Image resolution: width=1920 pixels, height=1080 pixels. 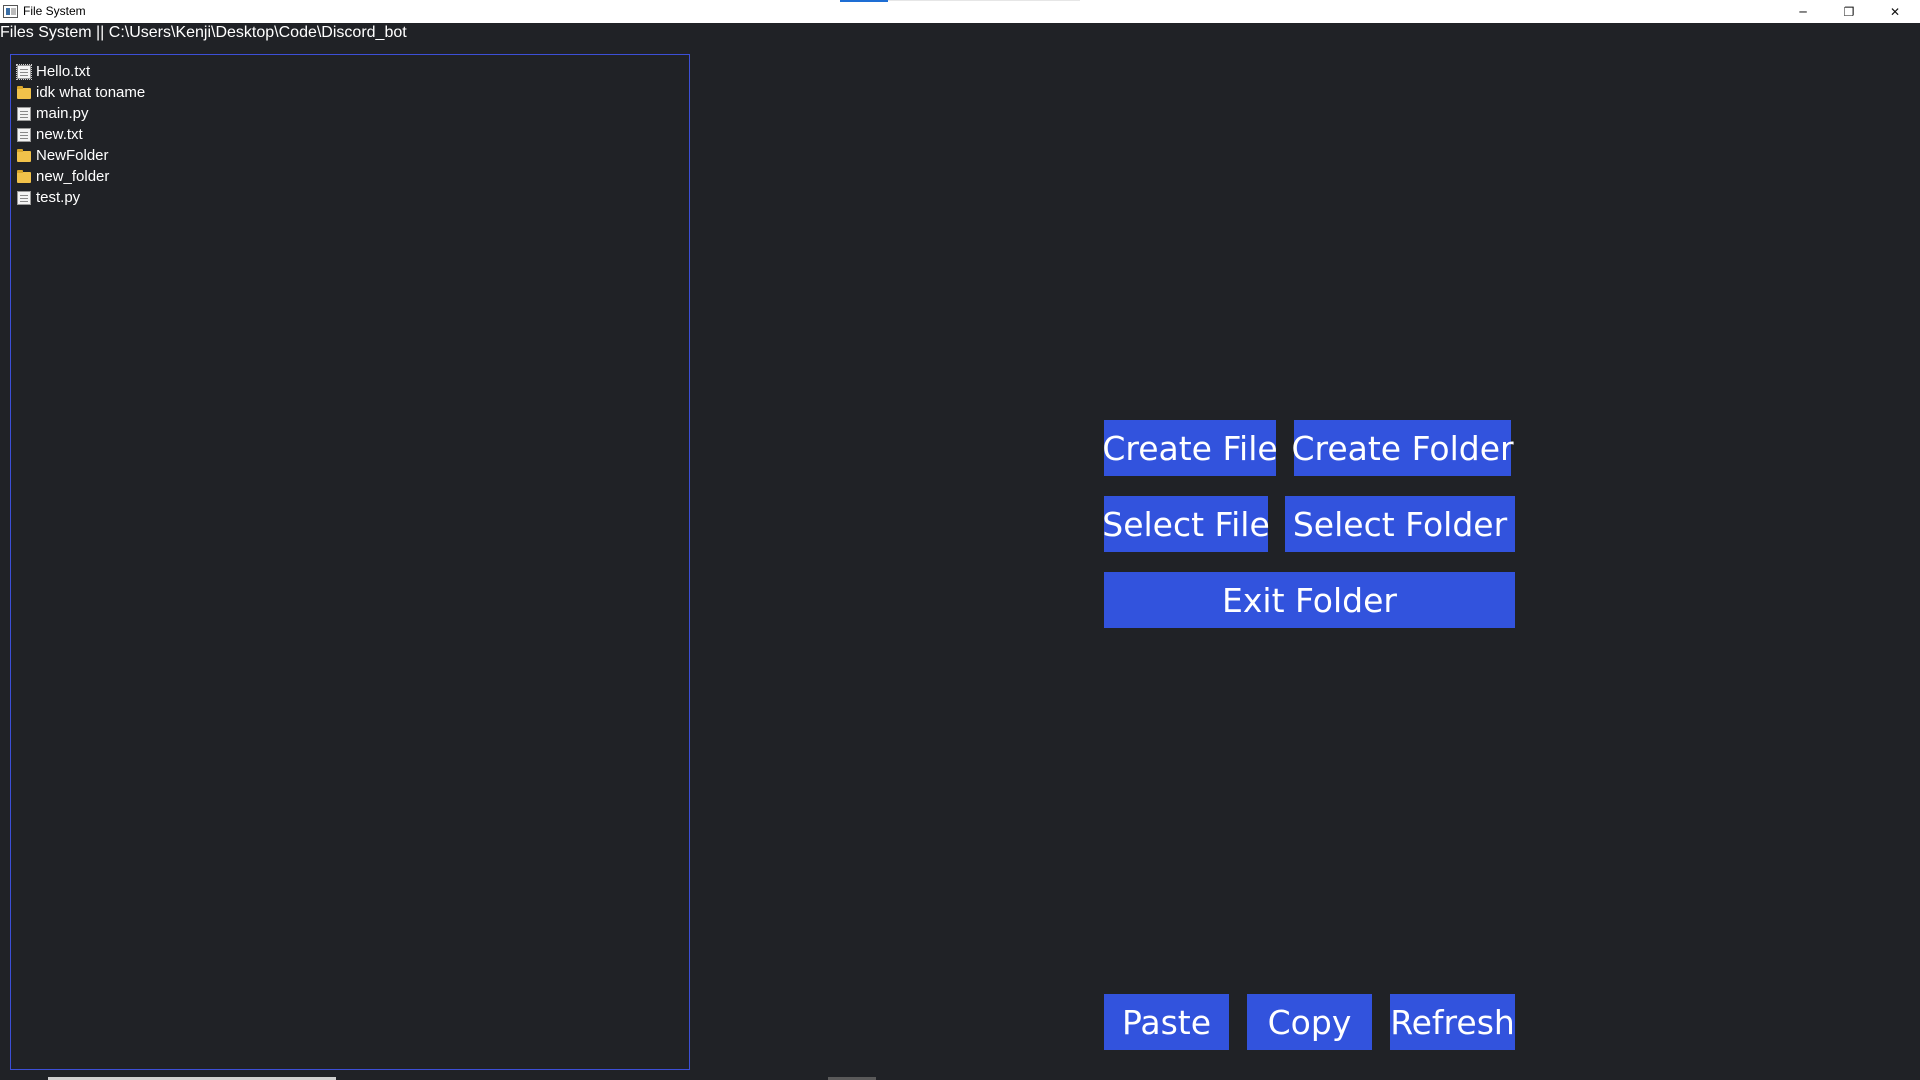 What do you see at coordinates (984, 0) in the screenshot?
I see `focus-indicator-track` at bounding box center [984, 0].